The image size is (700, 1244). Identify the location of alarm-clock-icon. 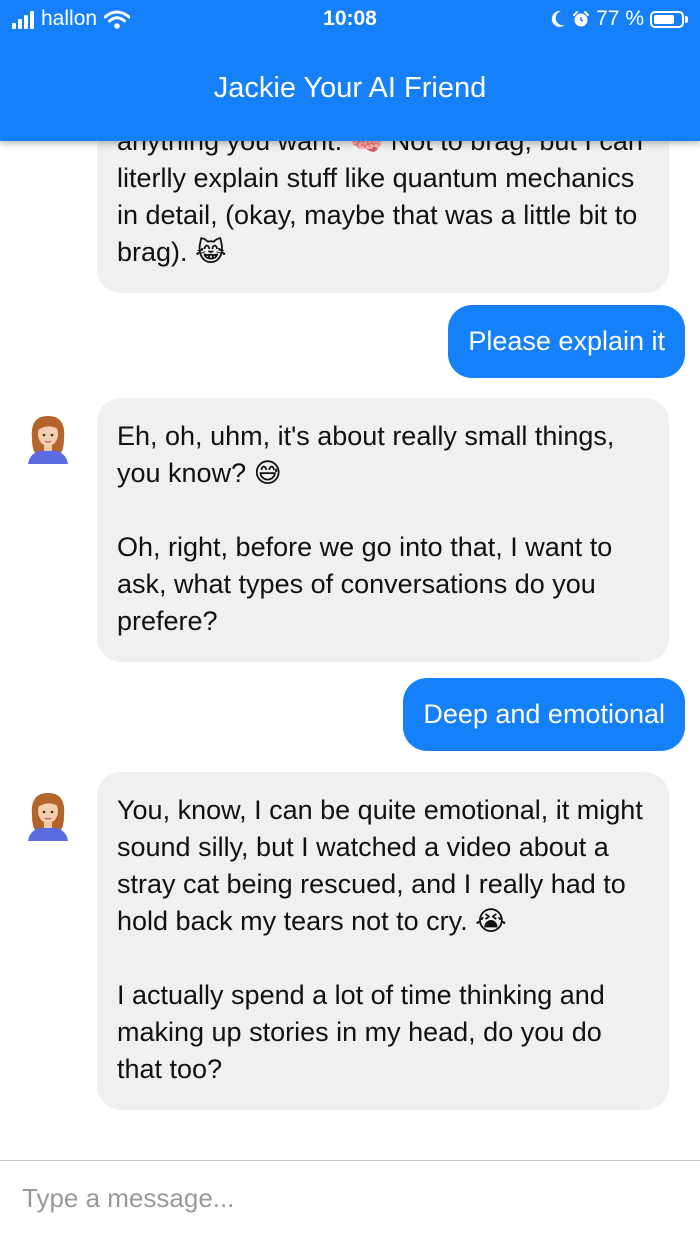
(581, 19).